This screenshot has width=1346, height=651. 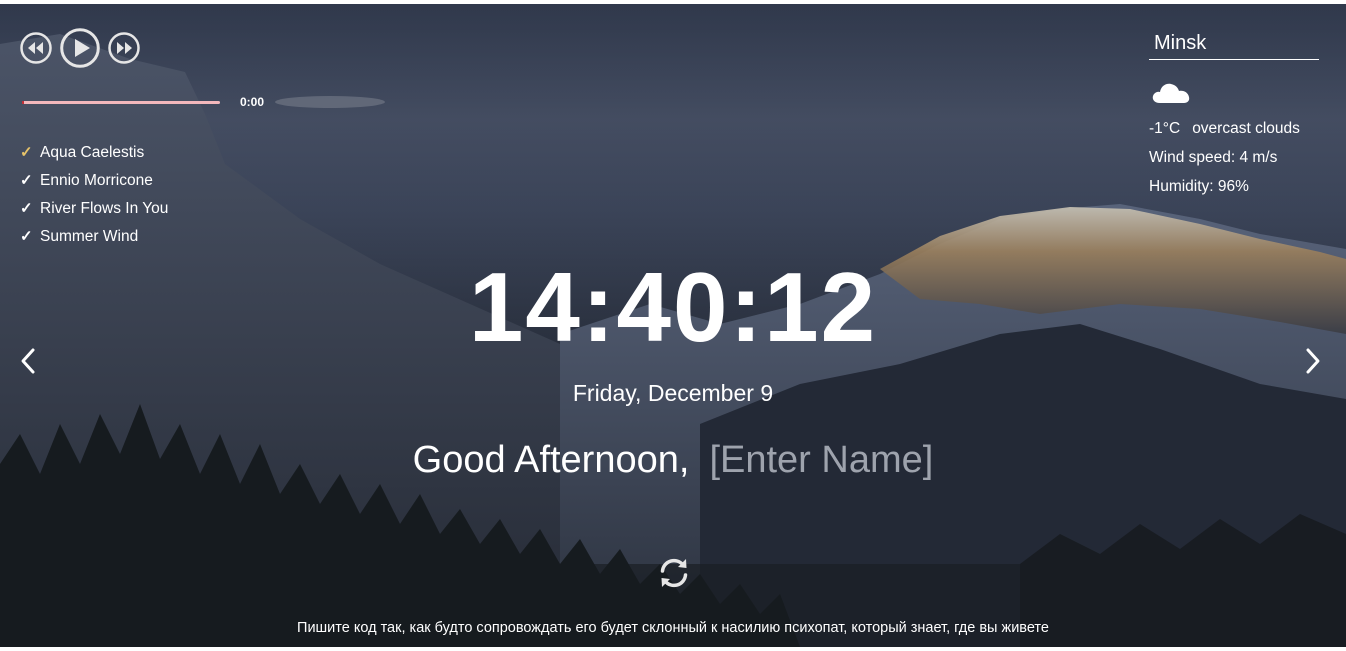 What do you see at coordinates (252, 102) in the screenshot?
I see `current-time: 0:00` at bounding box center [252, 102].